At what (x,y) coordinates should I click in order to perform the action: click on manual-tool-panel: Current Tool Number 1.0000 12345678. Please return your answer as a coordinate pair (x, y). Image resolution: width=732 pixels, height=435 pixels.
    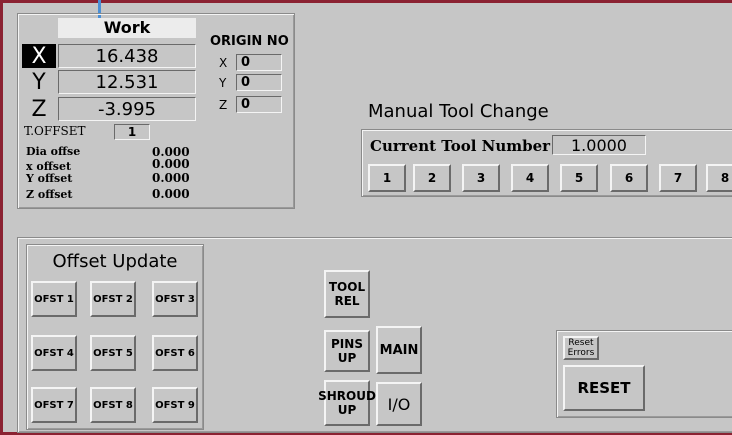
    Looking at the image, I should click on (546, 163).